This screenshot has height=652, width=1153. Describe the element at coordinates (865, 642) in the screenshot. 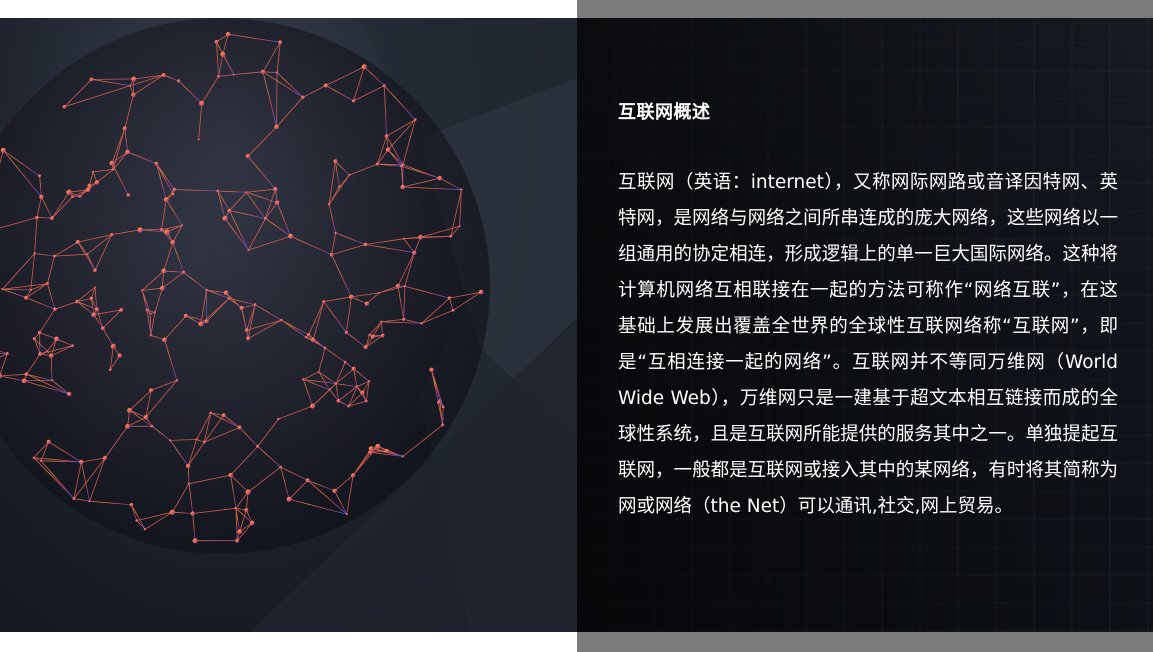

I see `bottom-gray-bar` at that location.